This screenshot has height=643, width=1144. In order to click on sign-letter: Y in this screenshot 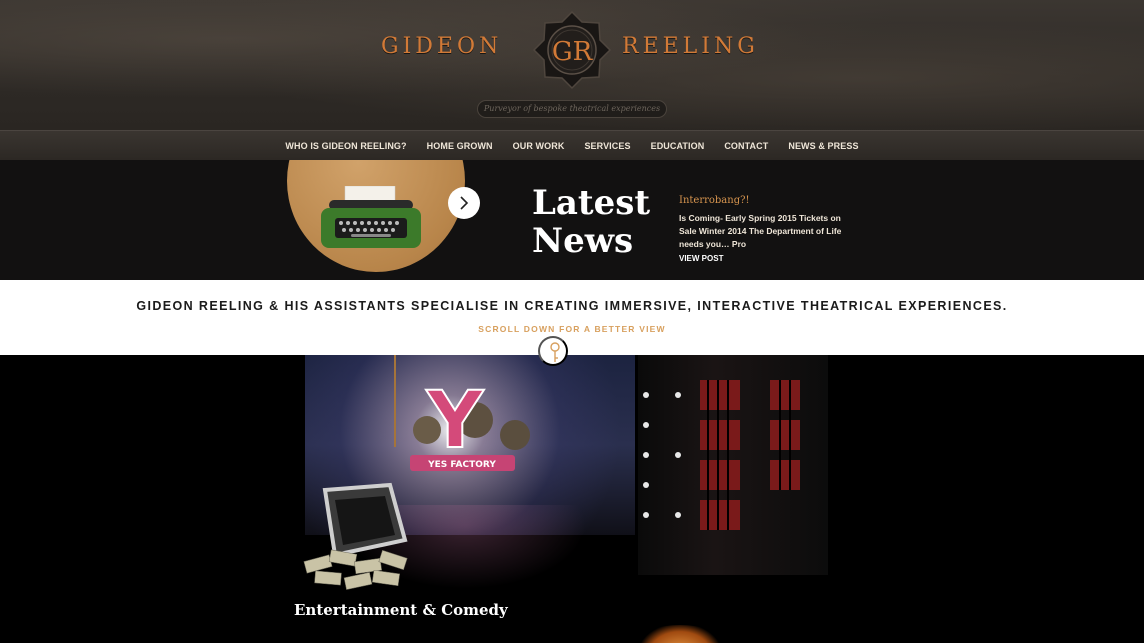, I will do `click(455, 421)`.